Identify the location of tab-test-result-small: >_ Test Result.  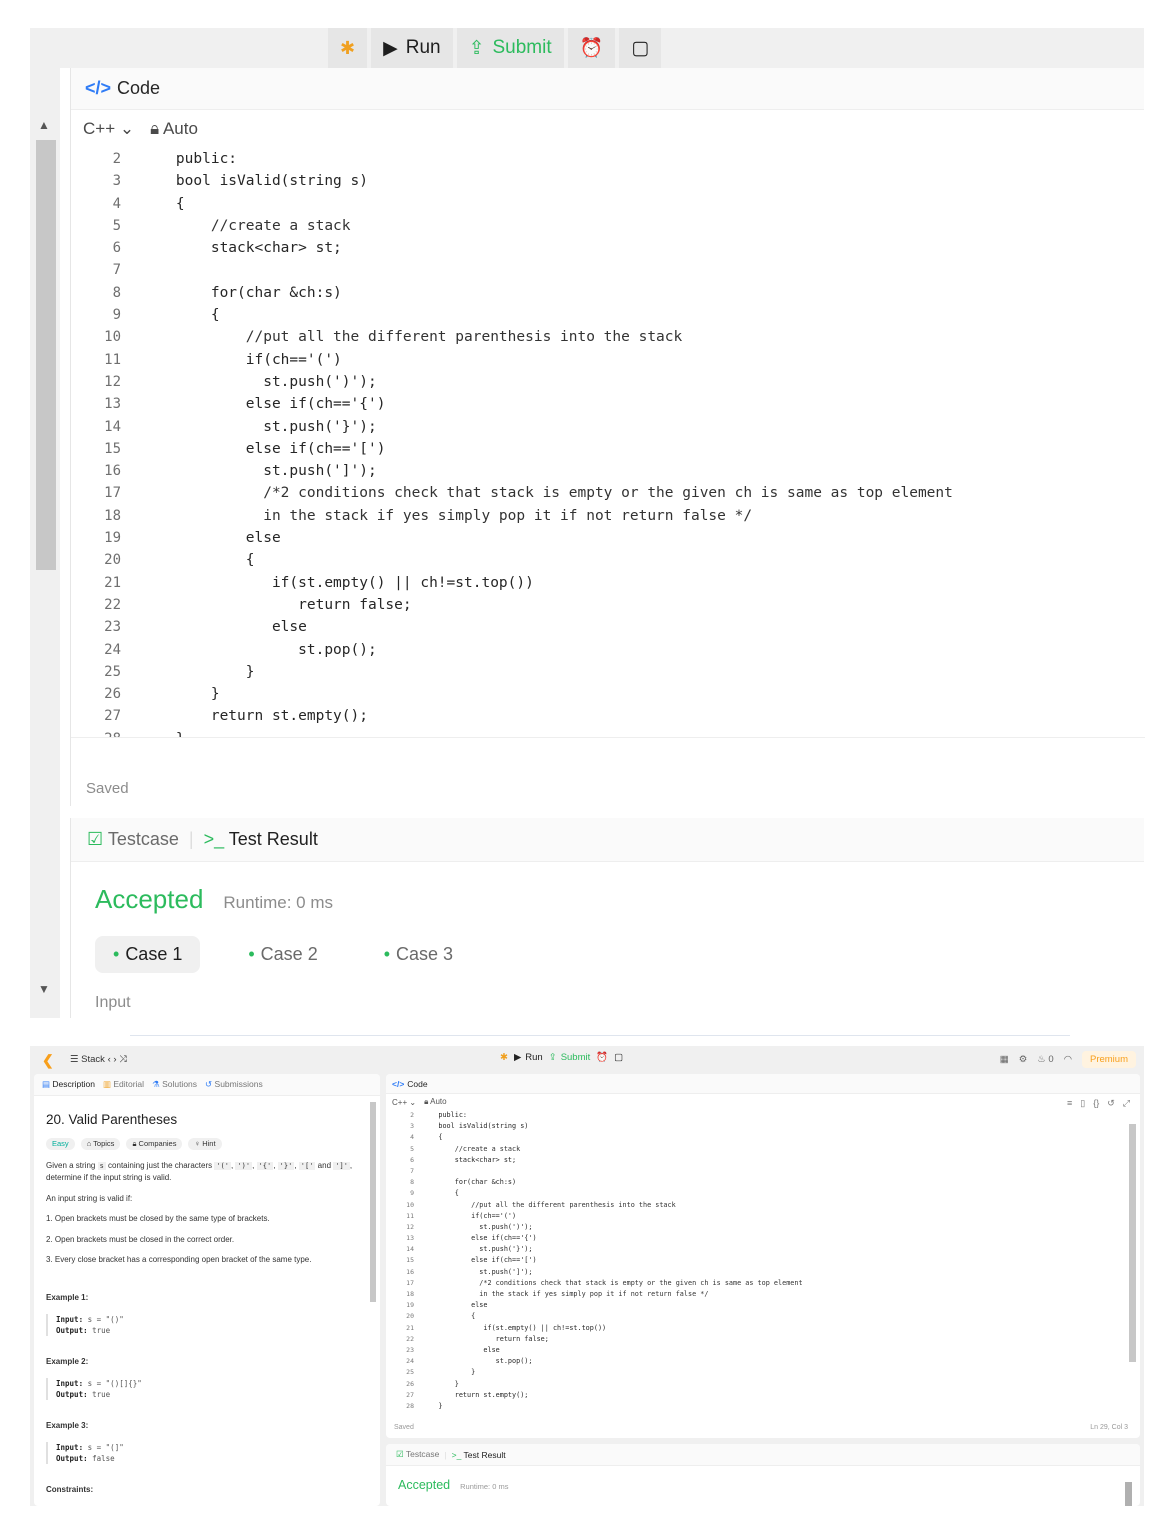
(479, 1455).